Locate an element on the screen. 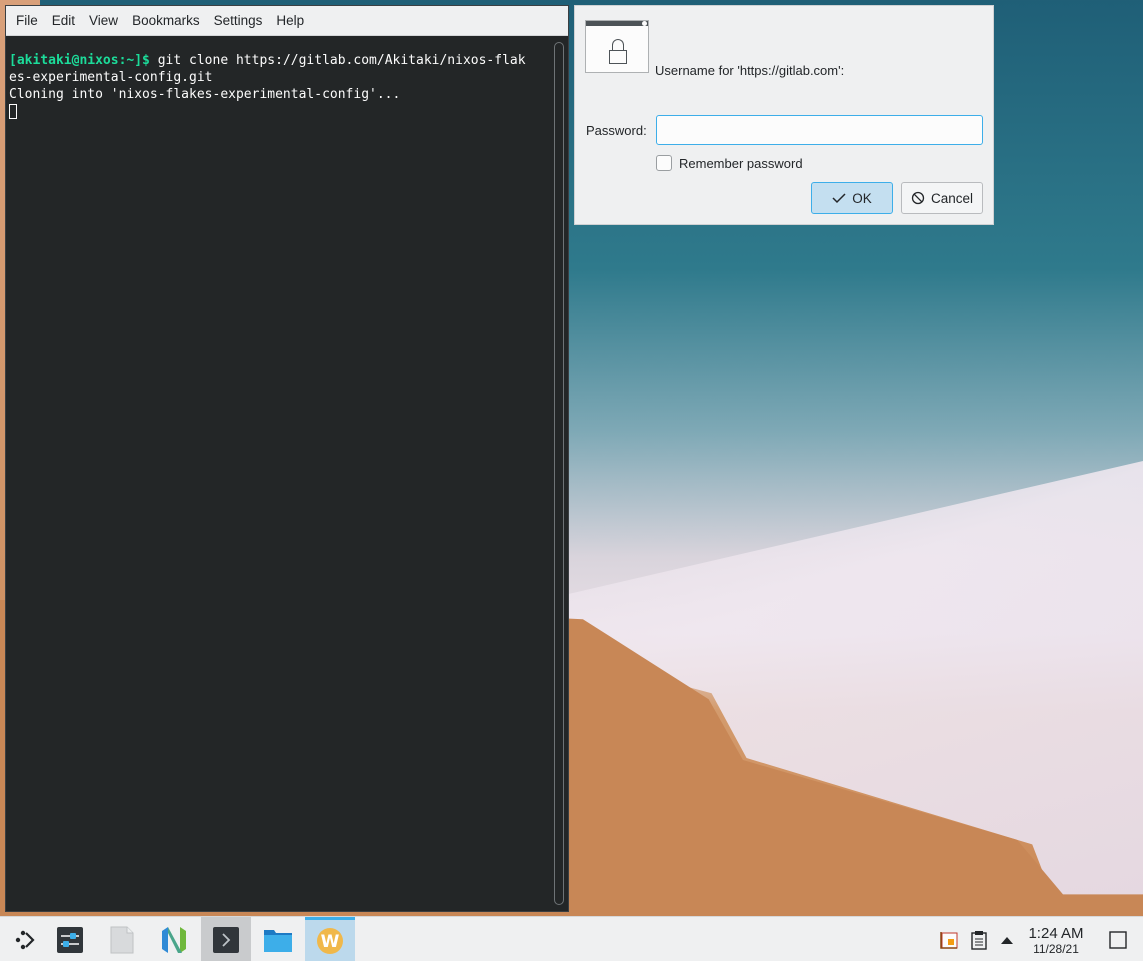 This screenshot has width=1143, height=961. cancel-button: Cancel is located at coordinates (942, 198).